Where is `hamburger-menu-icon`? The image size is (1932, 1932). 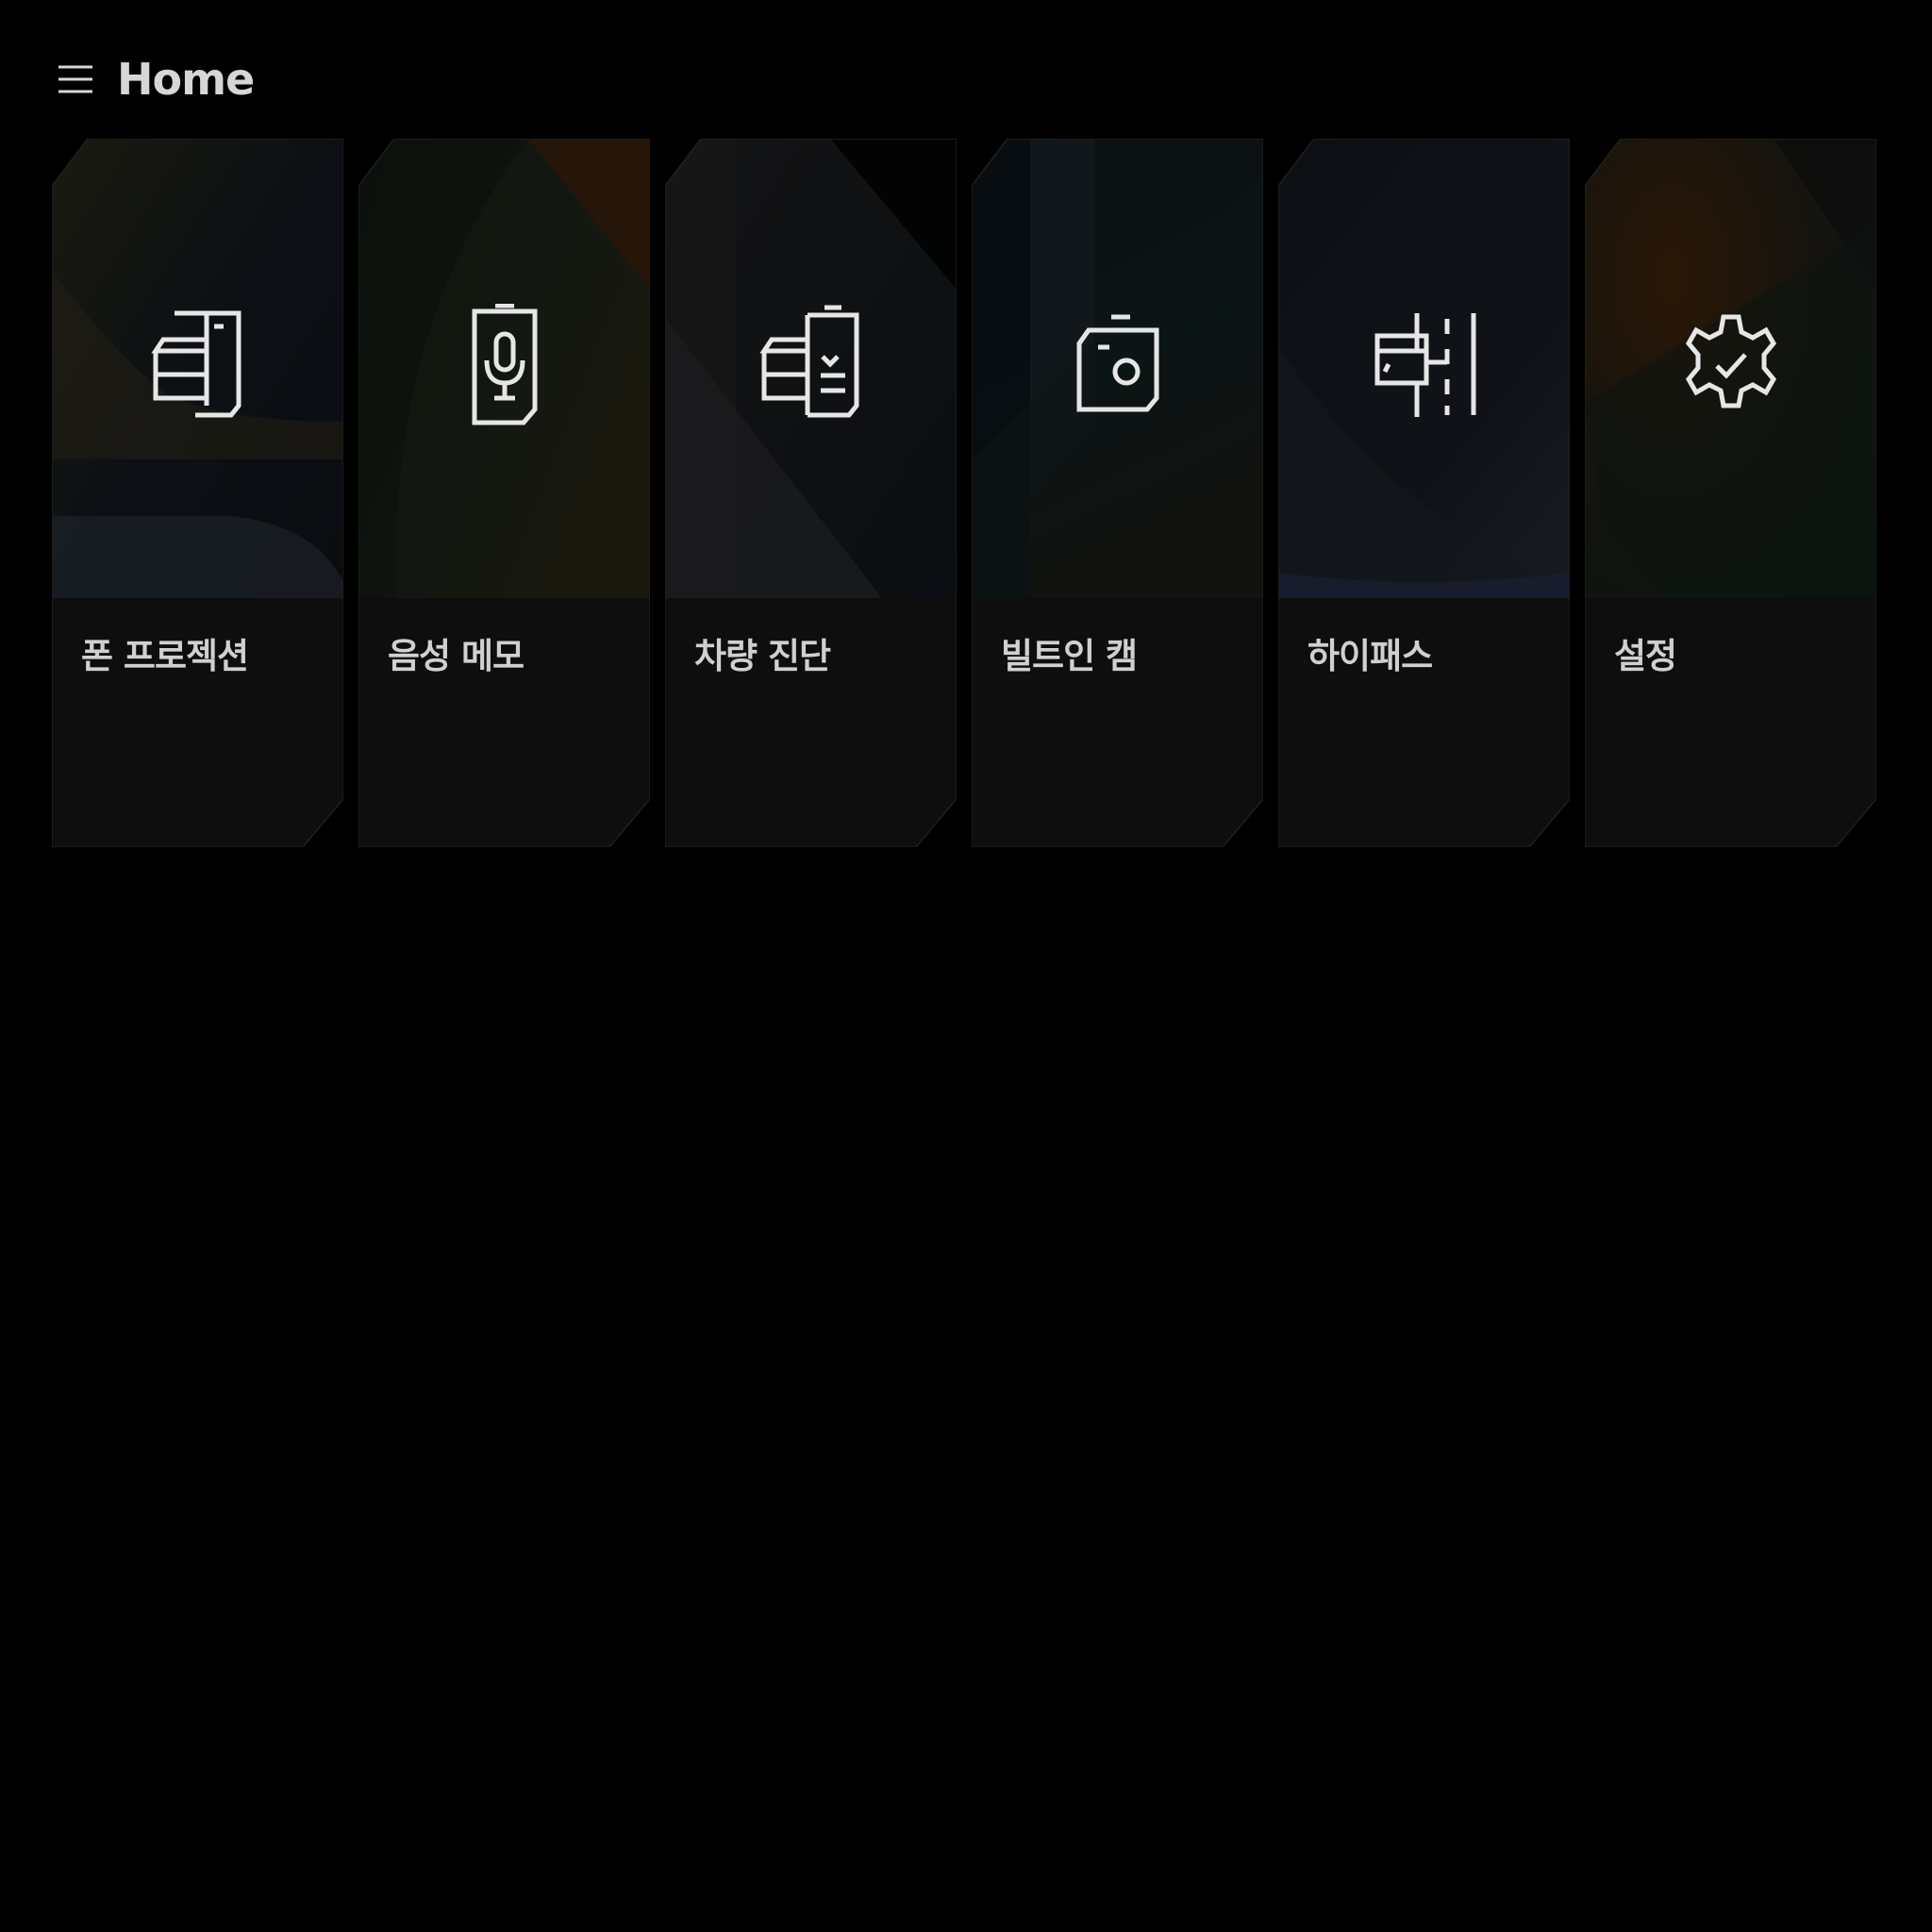 hamburger-menu-icon is located at coordinates (75, 79).